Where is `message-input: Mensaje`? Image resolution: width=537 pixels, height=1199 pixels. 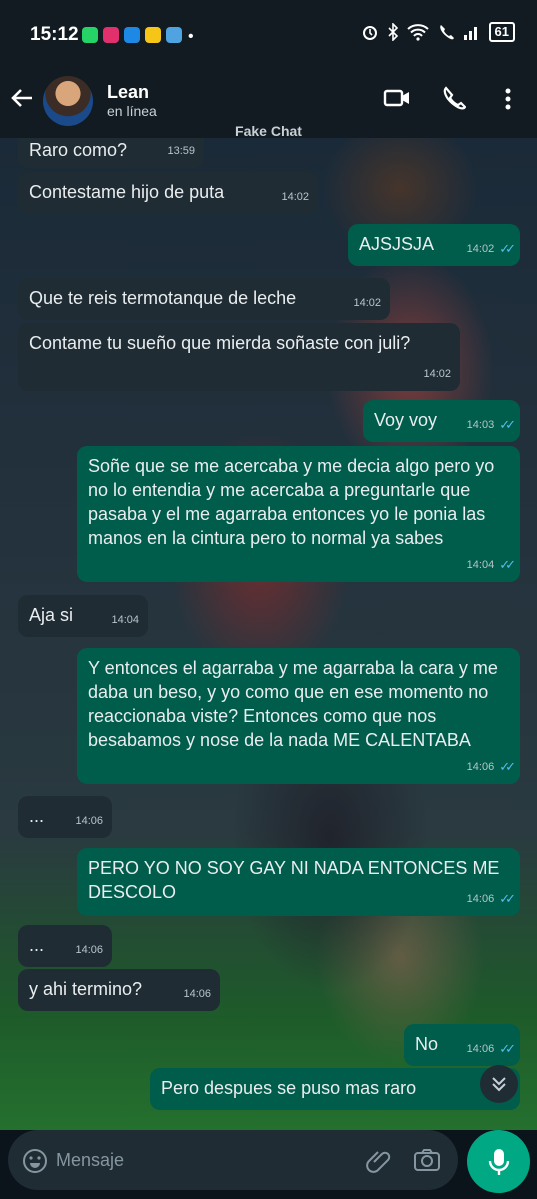 message-input: Mensaje is located at coordinates (90, 1160).